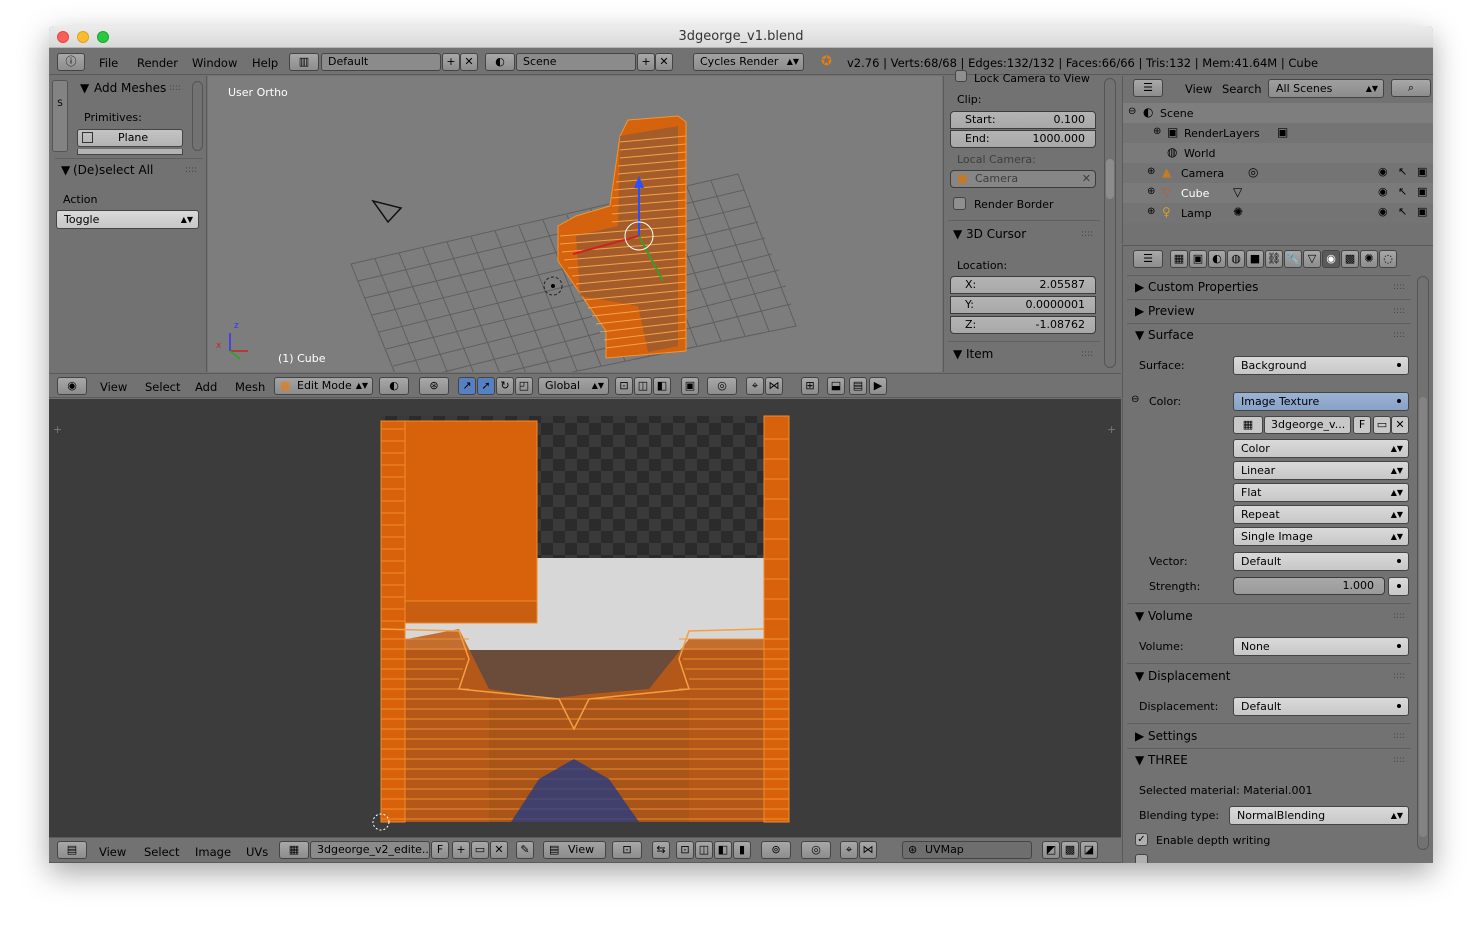  Describe the element at coordinates (1139, 616) in the screenshot. I see `volume-expand-icon: ▼` at that location.